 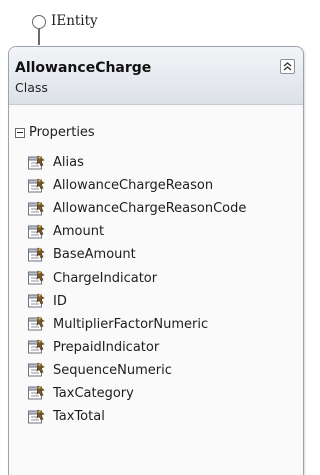 I want to click on chevron-up-double-icon, so click(x=287, y=66).